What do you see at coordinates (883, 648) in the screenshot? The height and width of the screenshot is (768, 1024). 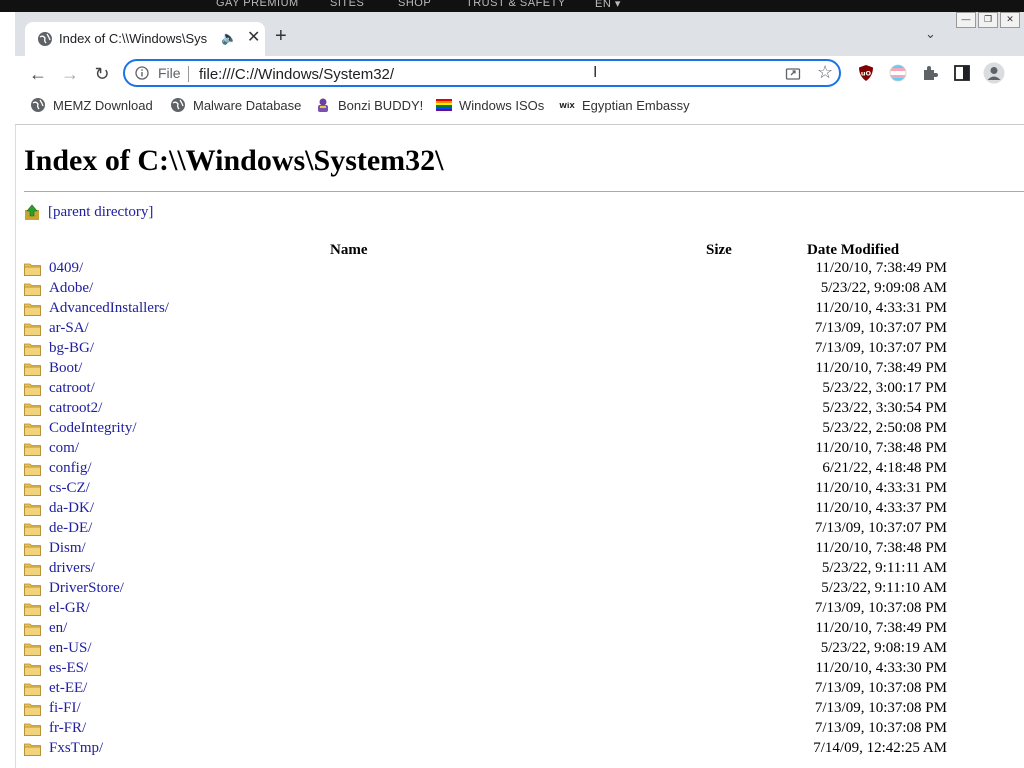 I see `date-modified: 5/23/22, 9:08:19 AM` at bounding box center [883, 648].